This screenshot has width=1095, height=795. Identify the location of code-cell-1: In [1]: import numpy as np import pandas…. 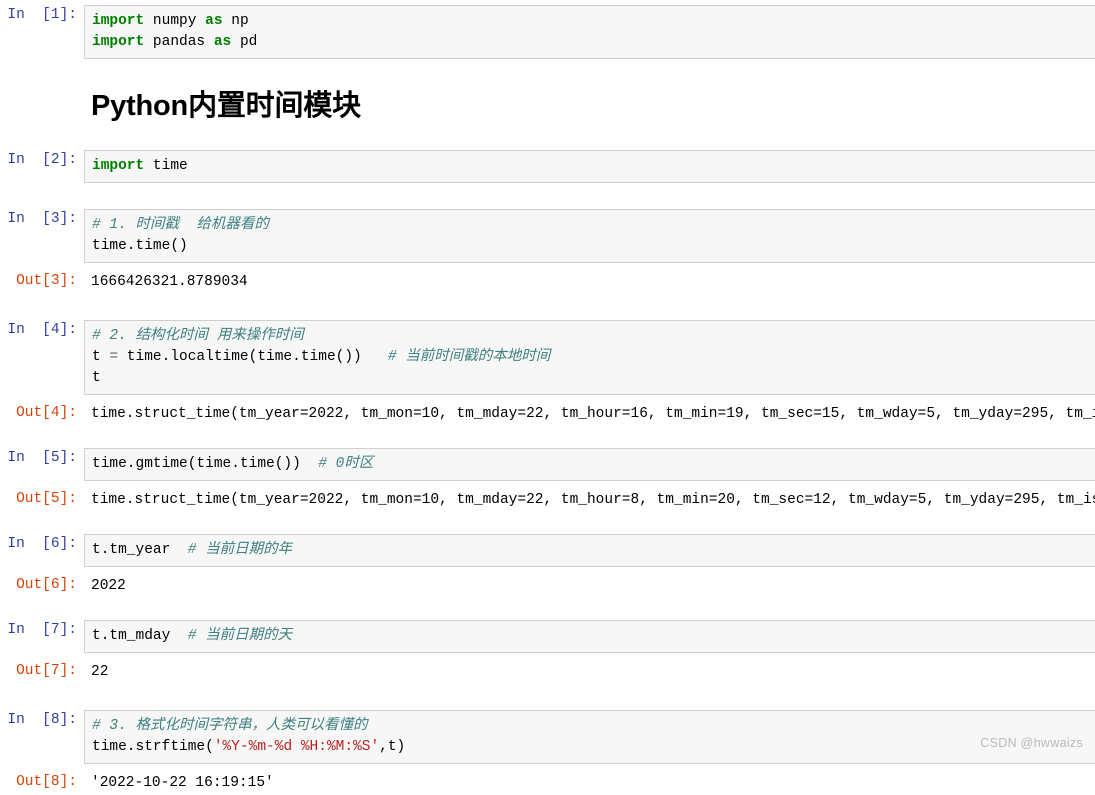
(547, 32).